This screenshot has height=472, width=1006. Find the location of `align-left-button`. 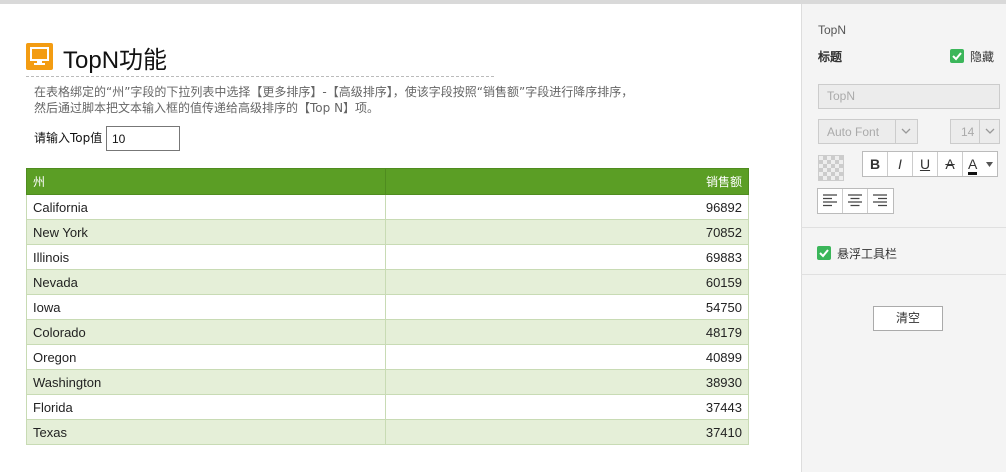

align-left-button is located at coordinates (830, 201).